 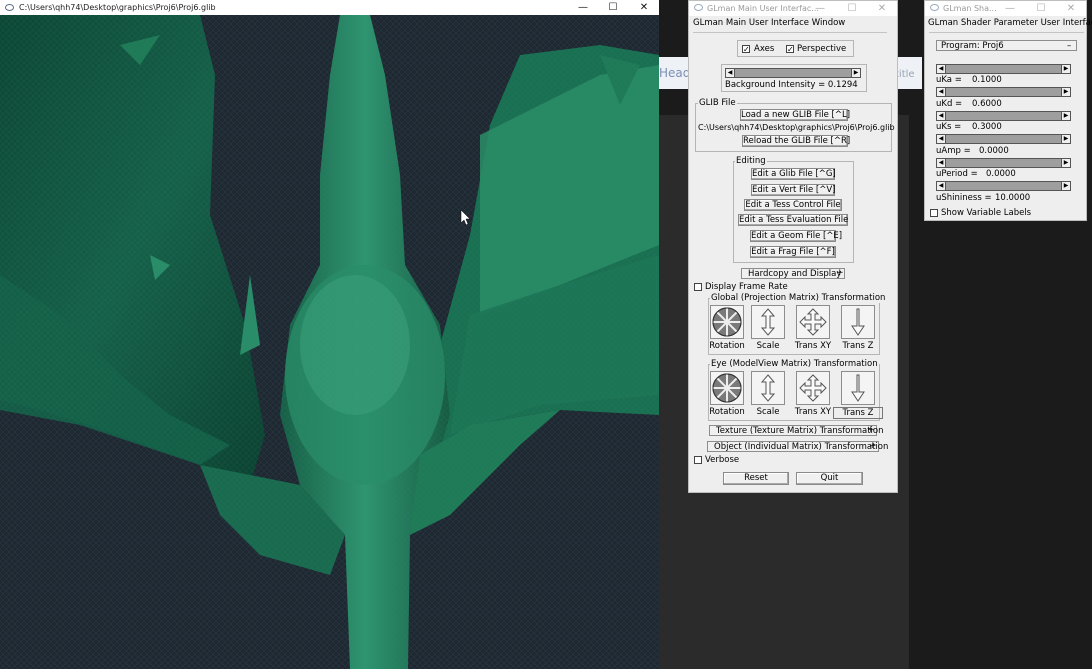 What do you see at coordinates (698, 287) in the screenshot?
I see `display-frame-rate-checkbox` at bounding box center [698, 287].